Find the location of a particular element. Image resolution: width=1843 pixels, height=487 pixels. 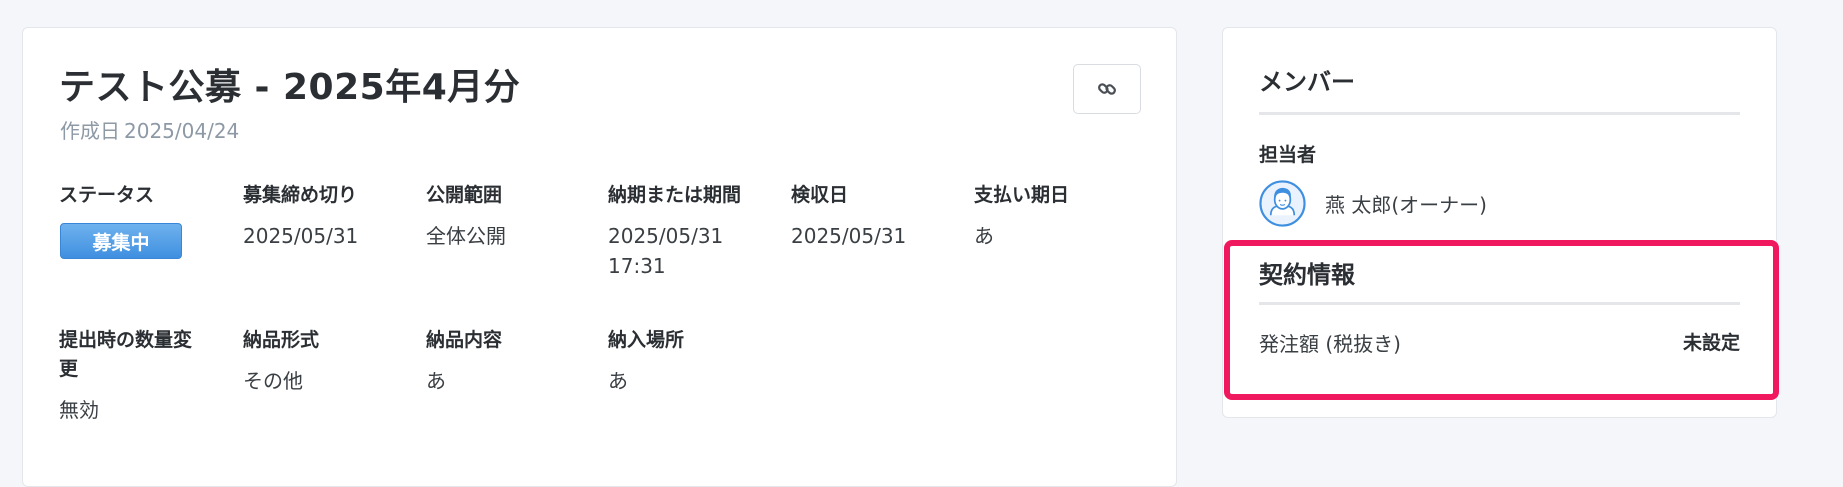

delivery-place-label: 納入場所 is located at coordinates (646, 340).